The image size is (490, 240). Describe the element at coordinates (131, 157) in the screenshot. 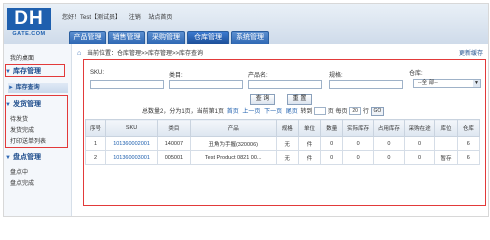

I see `sku-link: 101360003001` at that location.